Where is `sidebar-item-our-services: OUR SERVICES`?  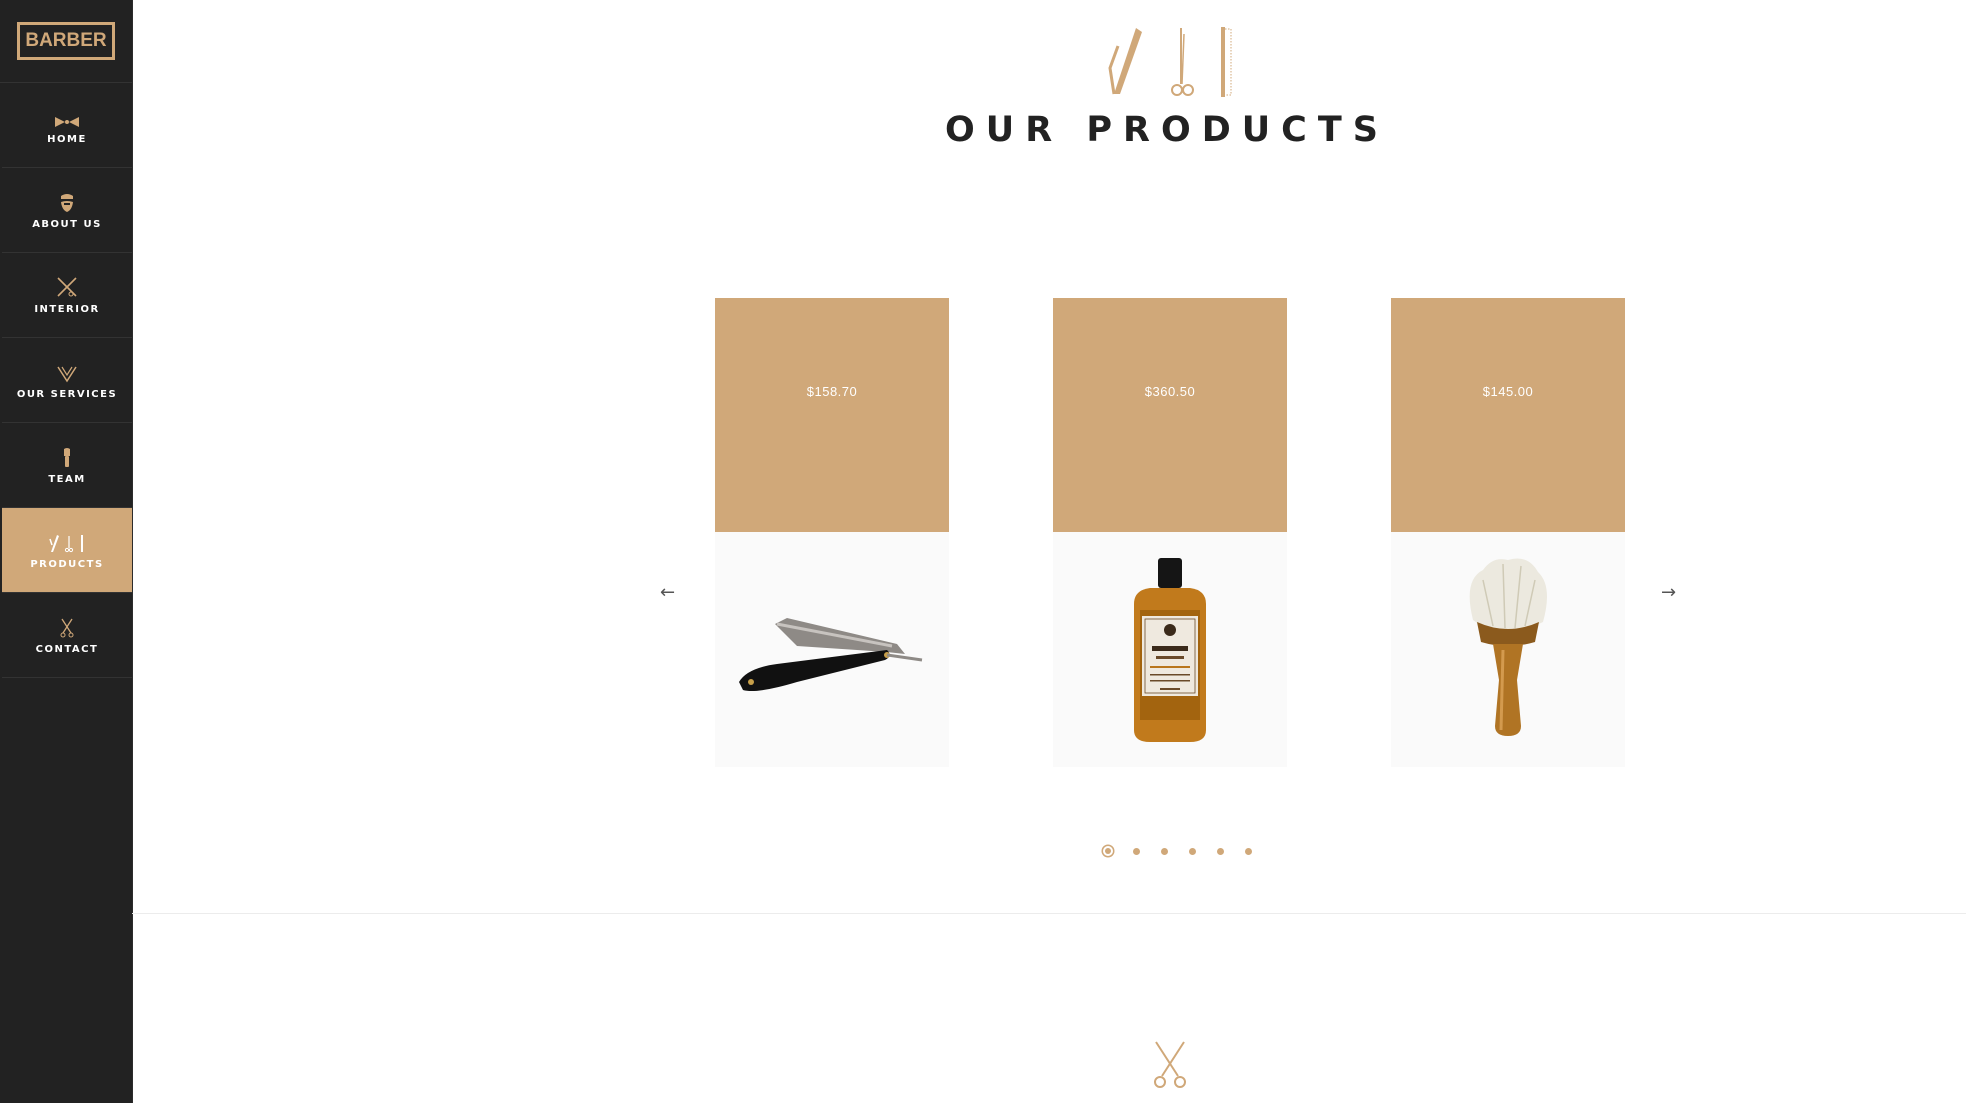
sidebar-item-our-services: OUR SERVICES is located at coordinates (67, 380).